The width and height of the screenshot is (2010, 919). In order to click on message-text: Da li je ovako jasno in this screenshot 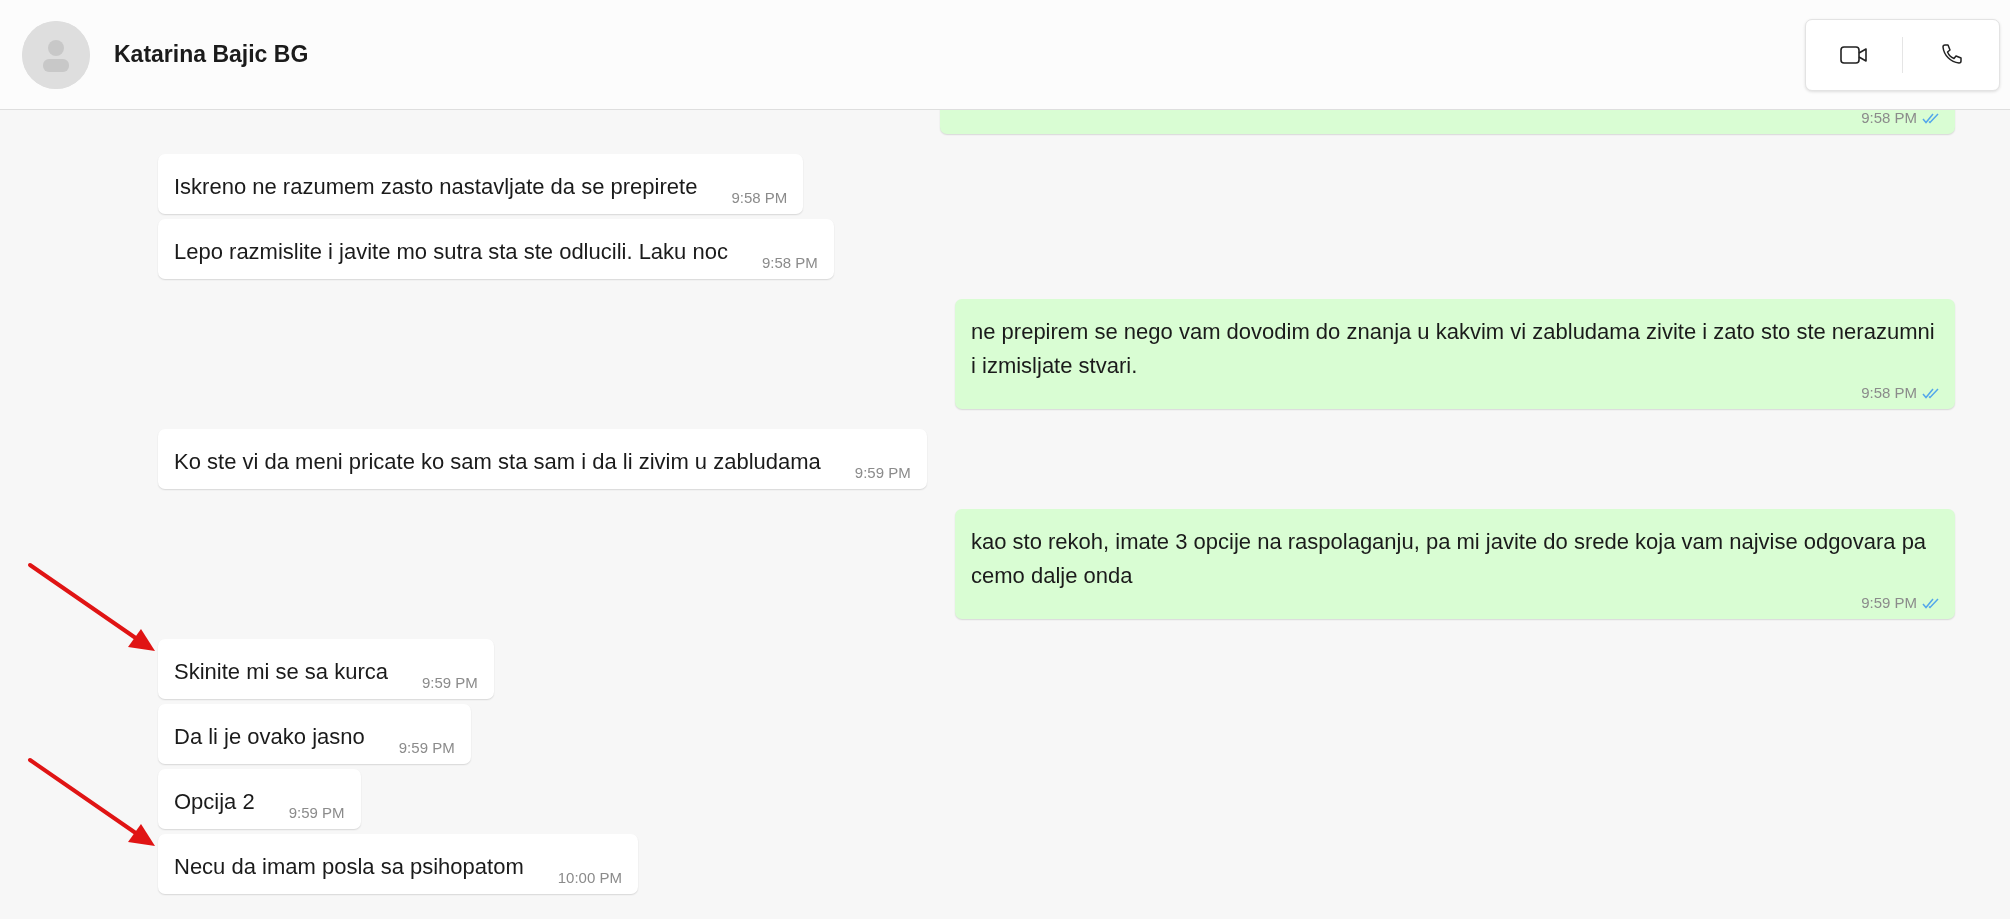, I will do `click(269, 737)`.